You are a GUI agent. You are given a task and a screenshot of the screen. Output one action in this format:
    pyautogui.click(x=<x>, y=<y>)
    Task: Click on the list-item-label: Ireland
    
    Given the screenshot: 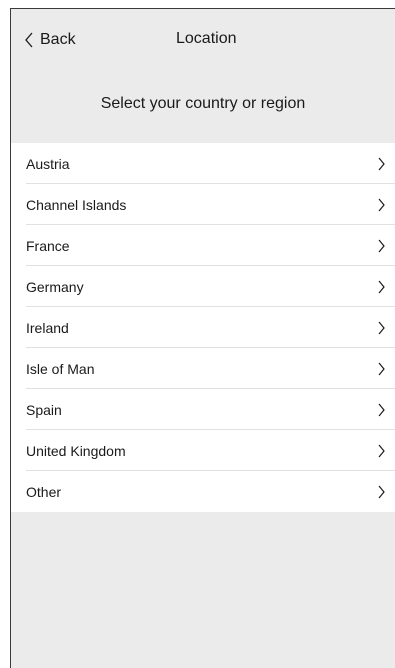 What is the action you would take?
    pyautogui.click(x=47, y=327)
    